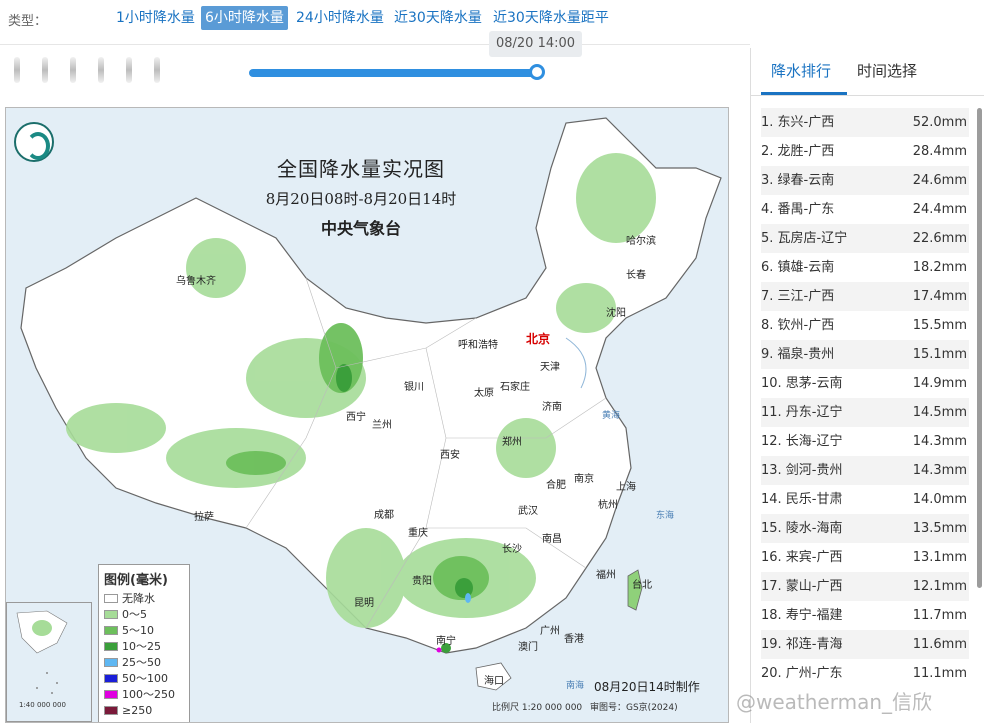  Describe the element at coordinates (641, 241) in the screenshot. I see `city-label: 哈尔滨` at that location.